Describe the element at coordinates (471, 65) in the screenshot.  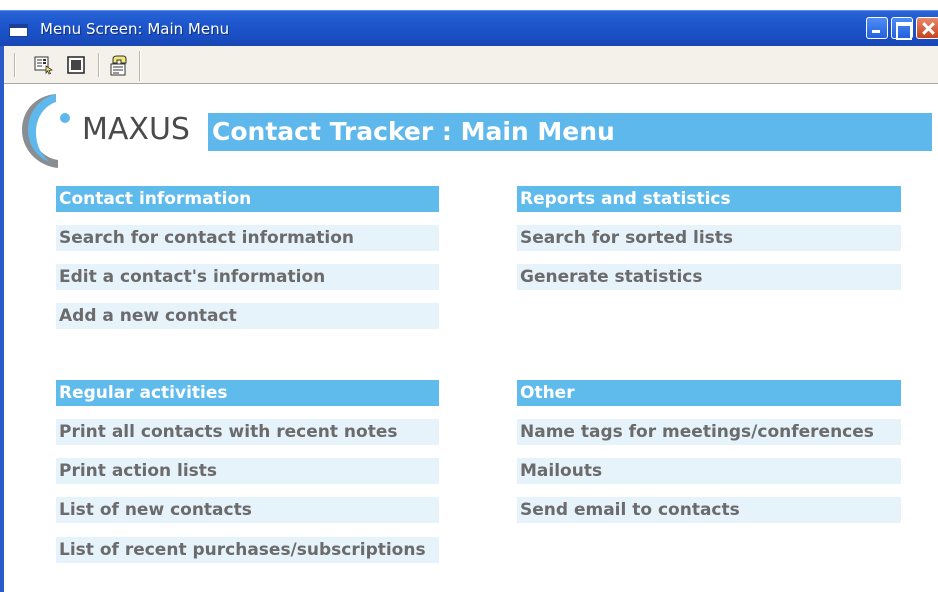
I see `toolbar` at that location.